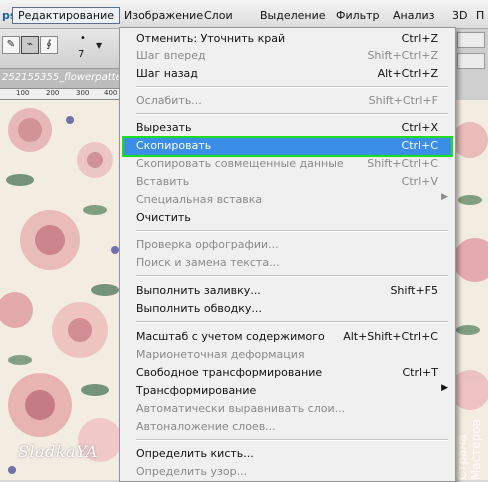 The image size is (488, 482). I want to click on menu-item-step-back: Шаг назад Alt+Ctrl+Z, so click(294, 74).